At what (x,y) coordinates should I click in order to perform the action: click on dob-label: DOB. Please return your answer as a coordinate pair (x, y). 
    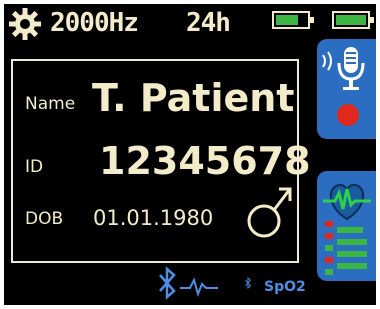
    Looking at the image, I should click on (44, 219).